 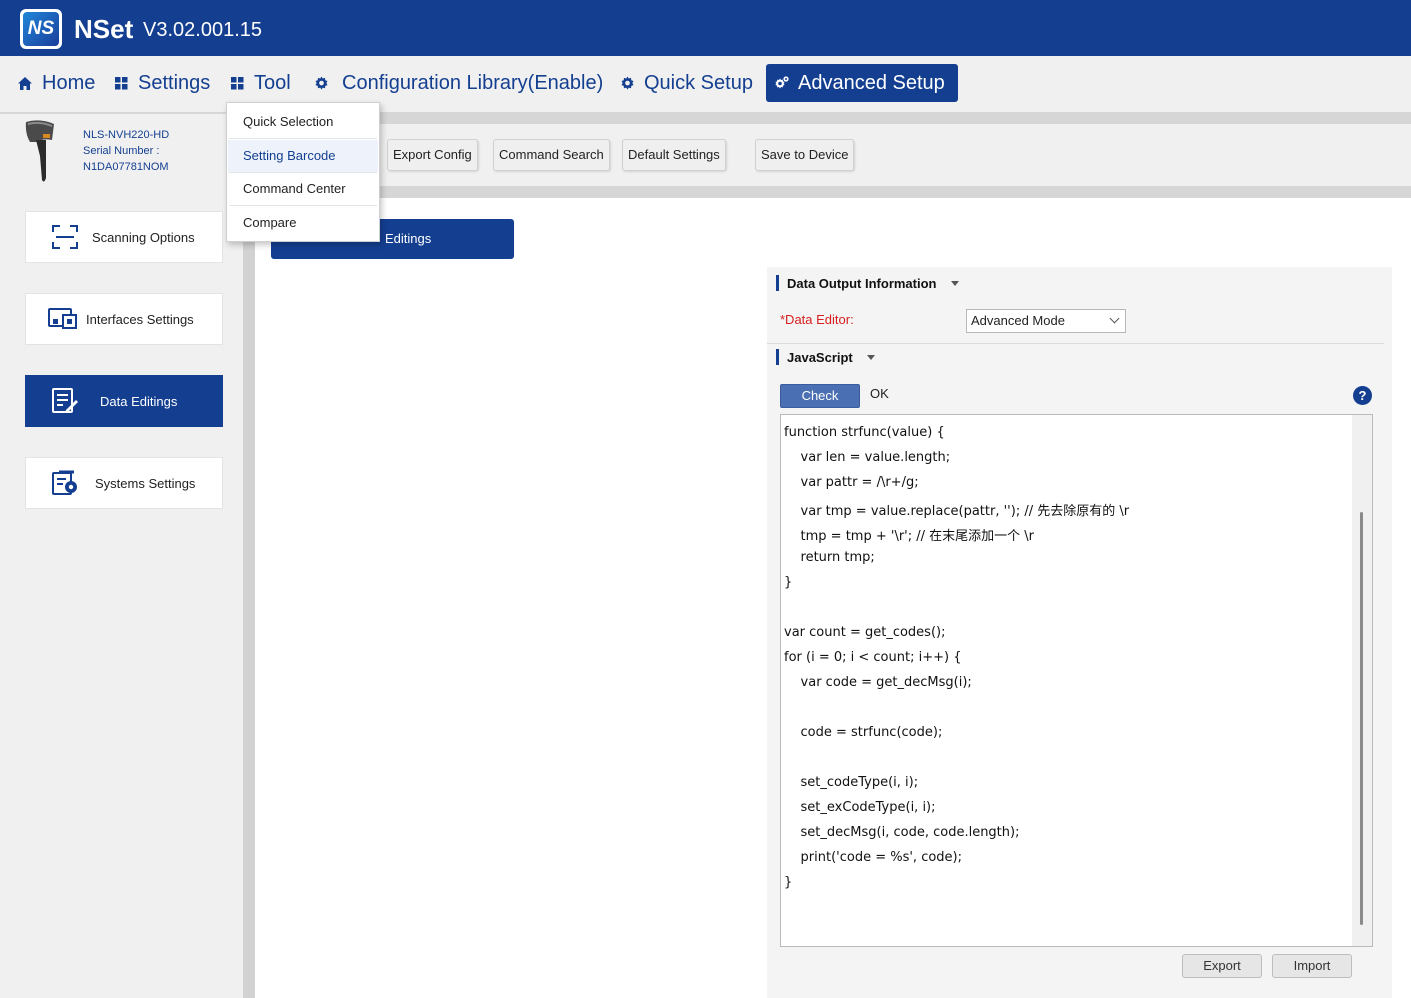 I want to click on nav-label: Home, so click(x=69, y=82).